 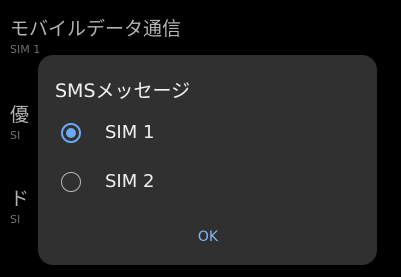 What do you see at coordinates (71, 182) in the screenshot?
I see `radio-unchecked-icon` at bounding box center [71, 182].